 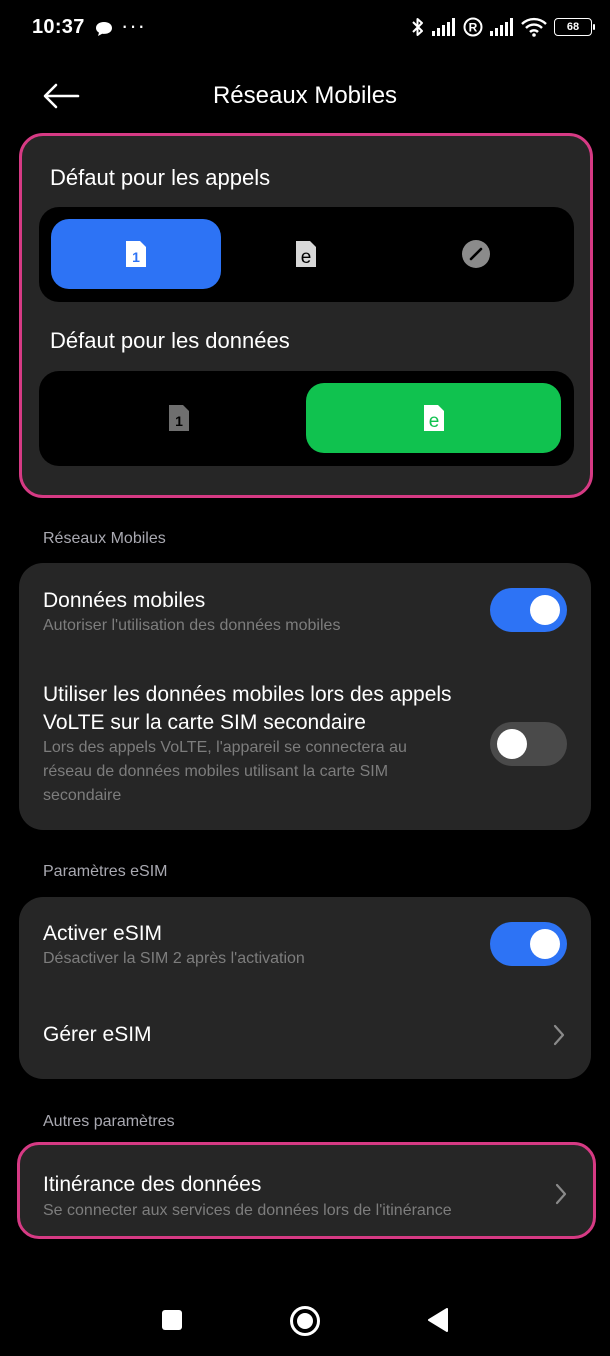 What do you see at coordinates (109, 1121) in the screenshot?
I see `section-label-other: Autres paramètres` at bounding box center [109, 1121].